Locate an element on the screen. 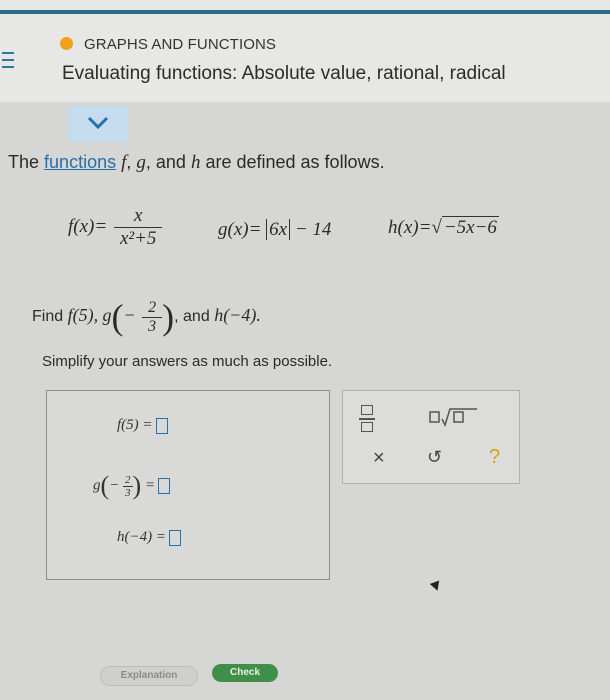  f-definition: f(x)= x x²+5 is located at coordinates (115, 227).